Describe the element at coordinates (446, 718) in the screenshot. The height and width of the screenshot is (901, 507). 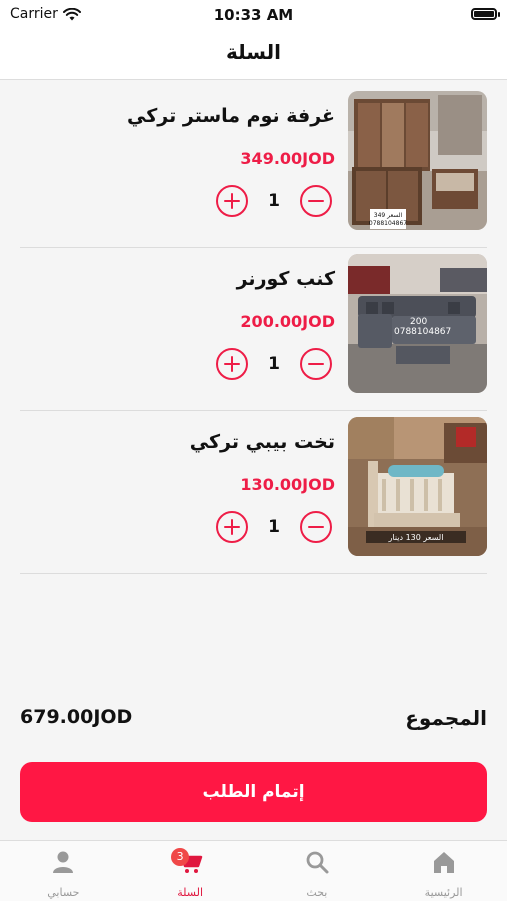
I see `total-label: المجموع` at that location.